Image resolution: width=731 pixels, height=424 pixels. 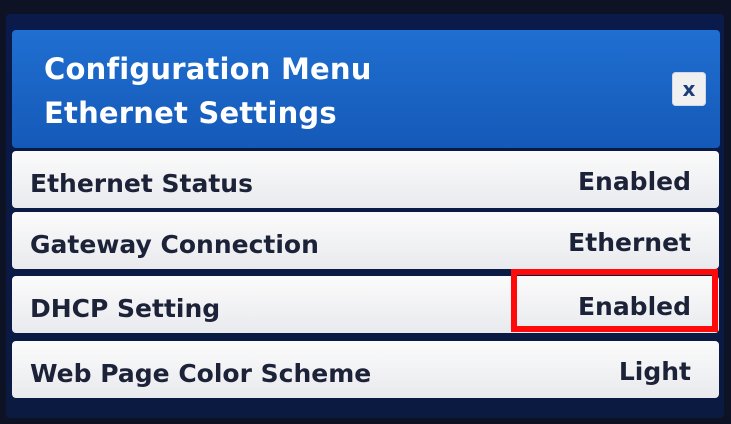 What do you see at coordinates (190, 113) in the screenshot?
I see `menu-subtitle: Ethernet Settings` at bounding box center [190, 113].